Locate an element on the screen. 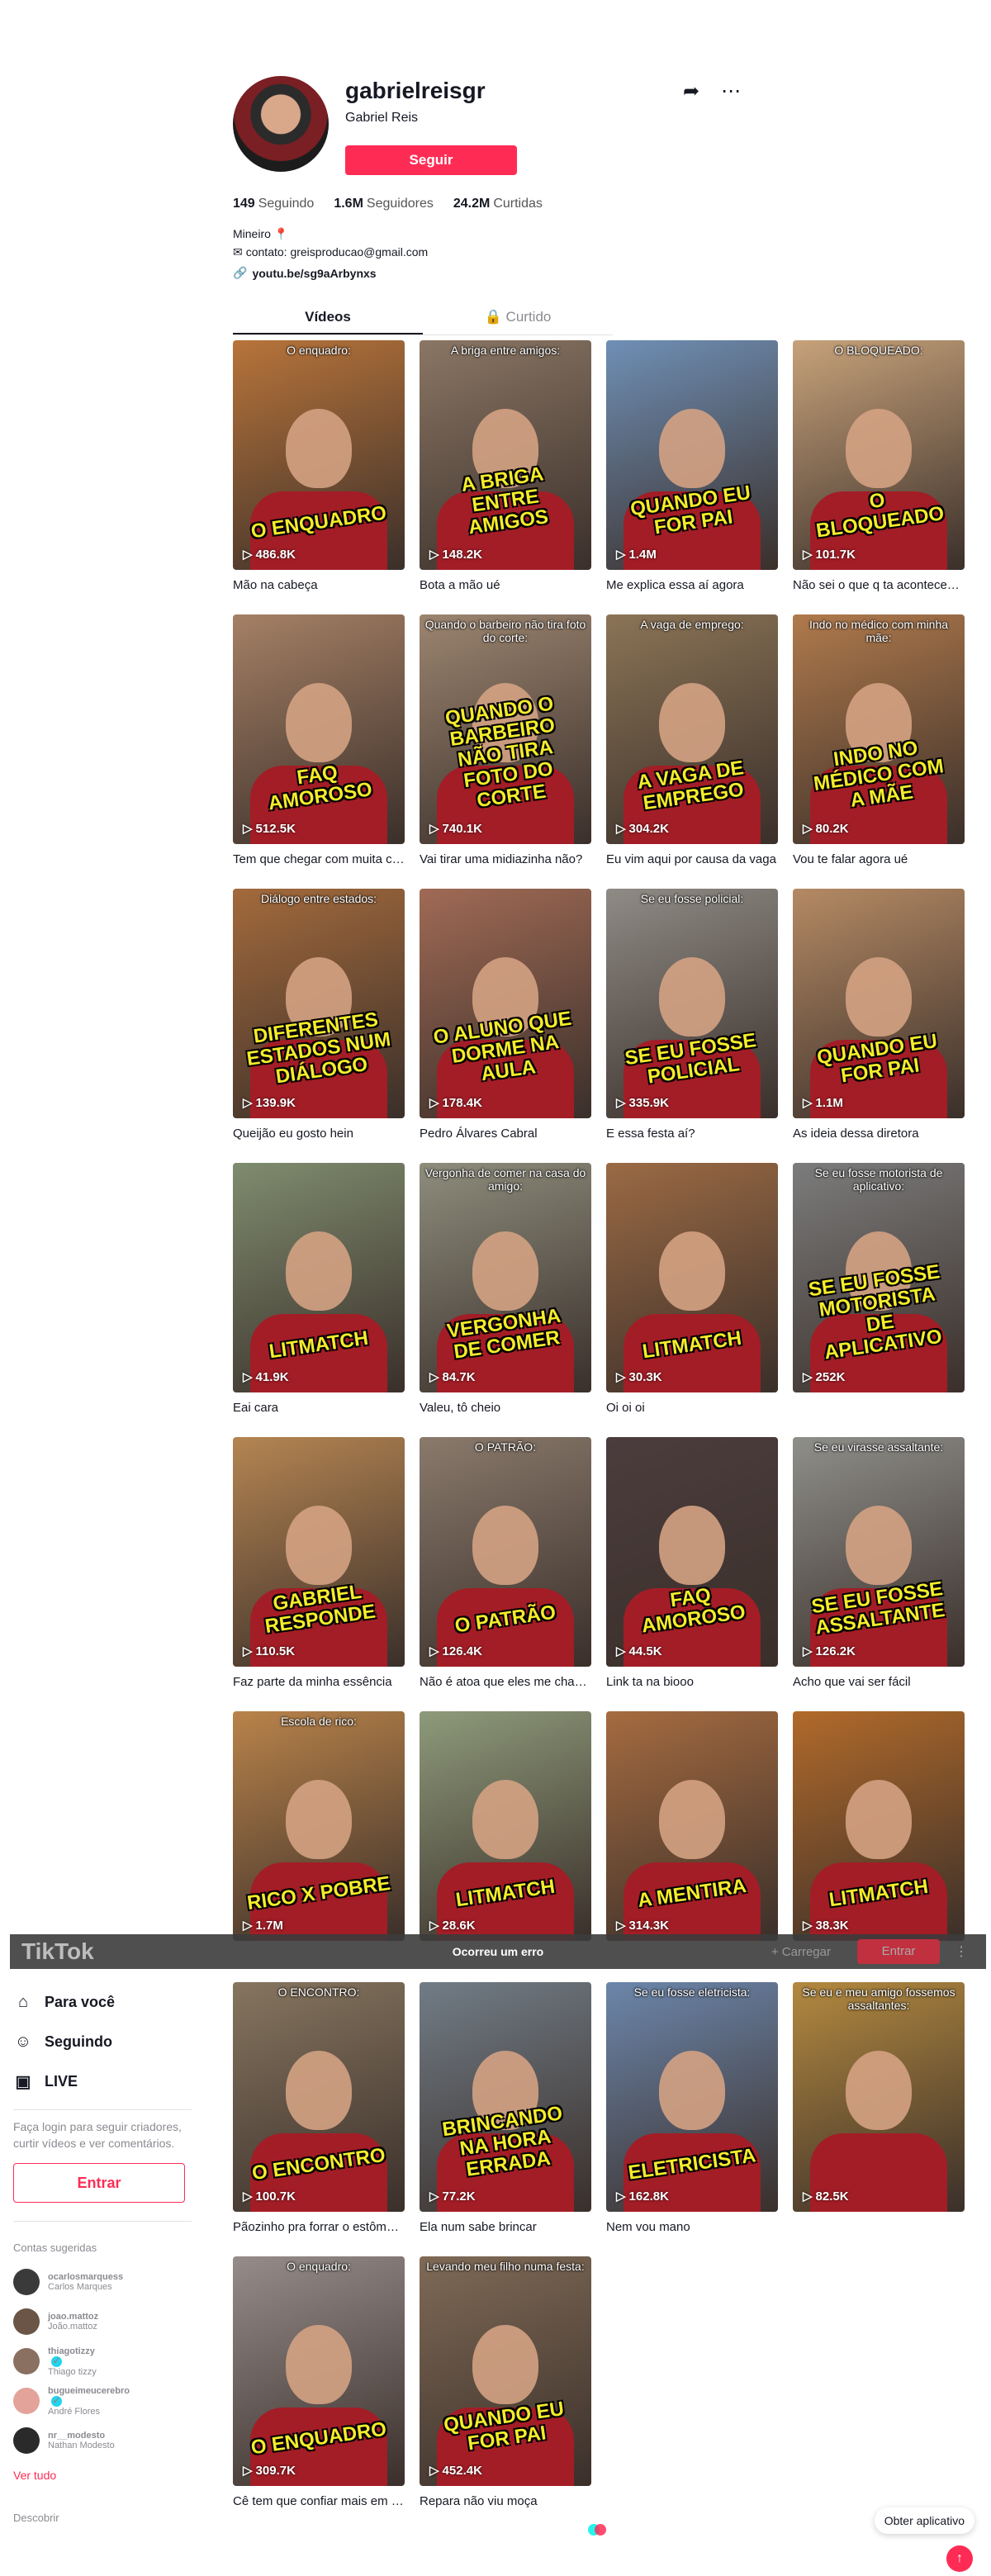  video-description: As ideia dessa diretora is located at coordinates (879, 1134).